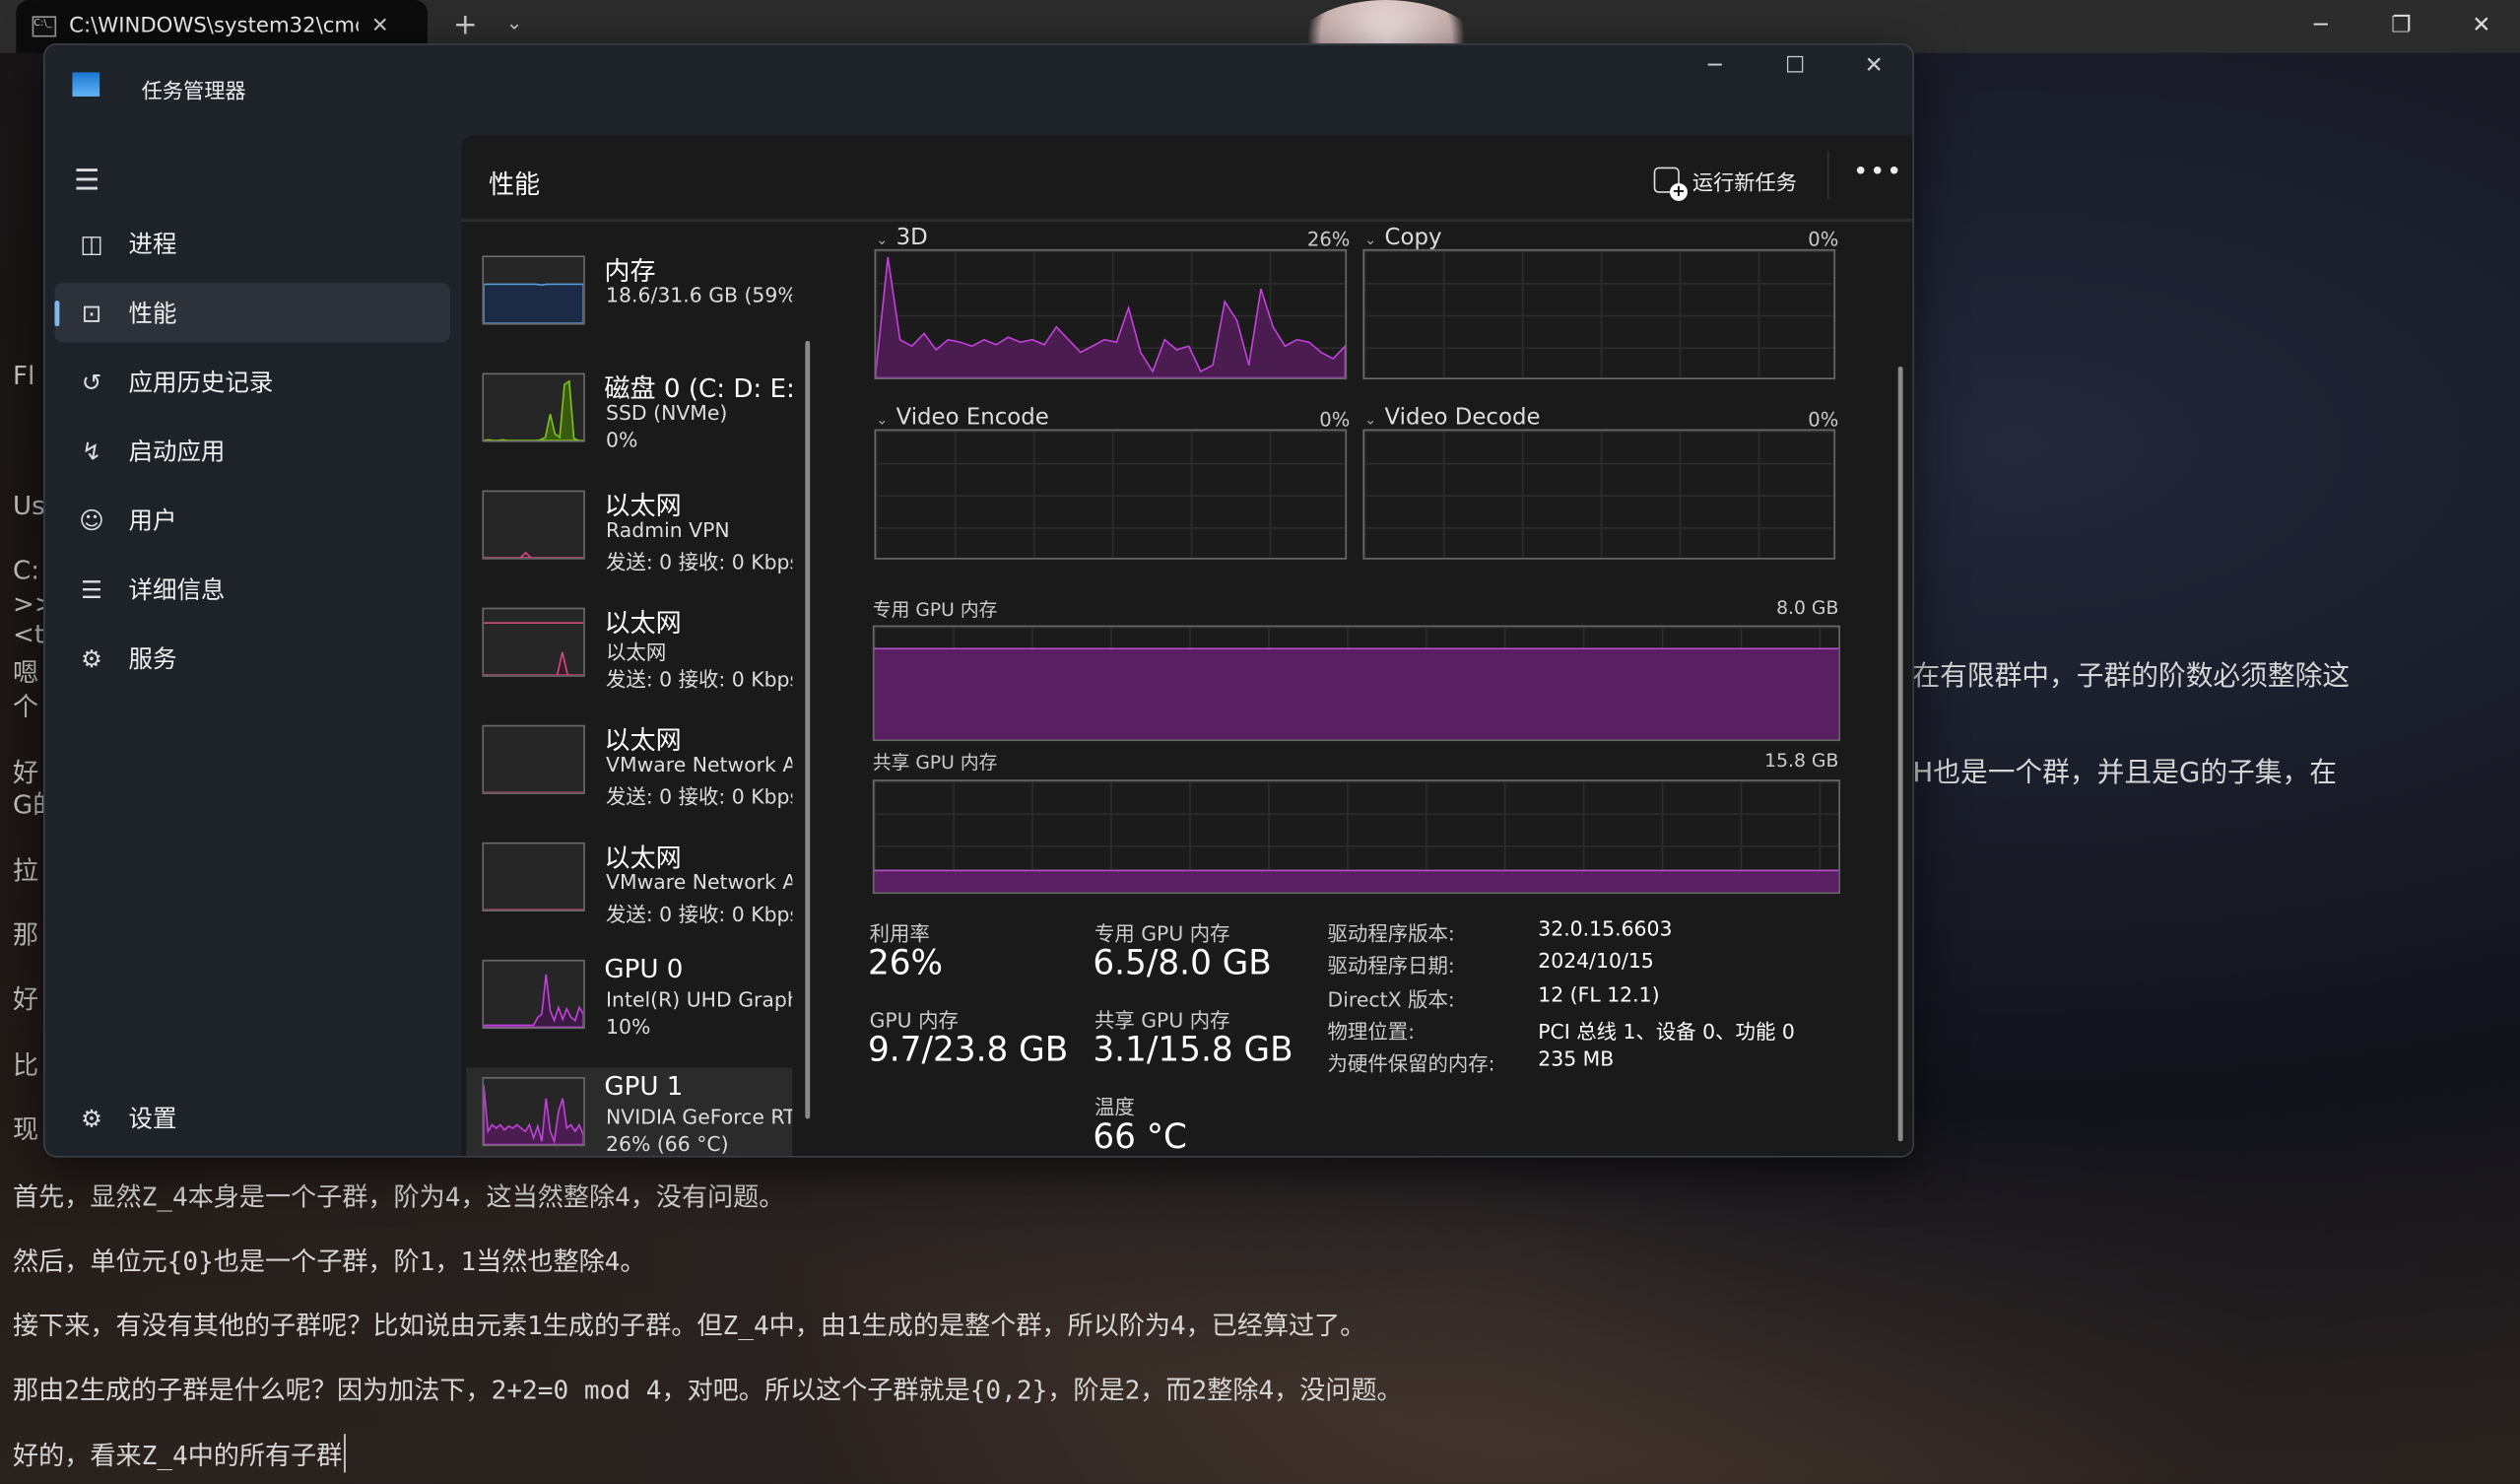  Describe the element at coordinates (1878, 171) in the screenshot. I see `more-options-button: •••` at that location.